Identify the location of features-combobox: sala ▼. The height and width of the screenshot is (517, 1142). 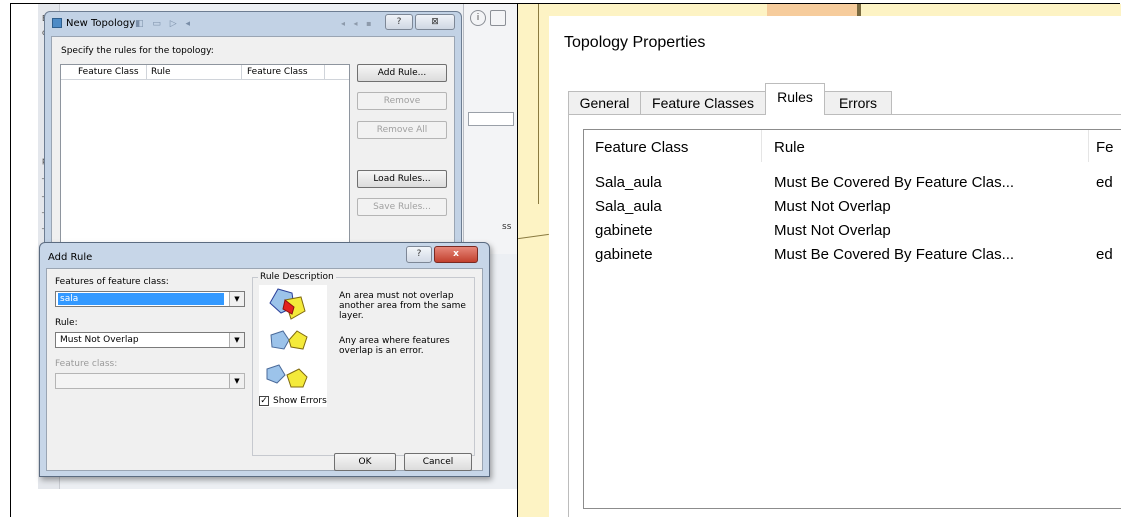
(150, 299).